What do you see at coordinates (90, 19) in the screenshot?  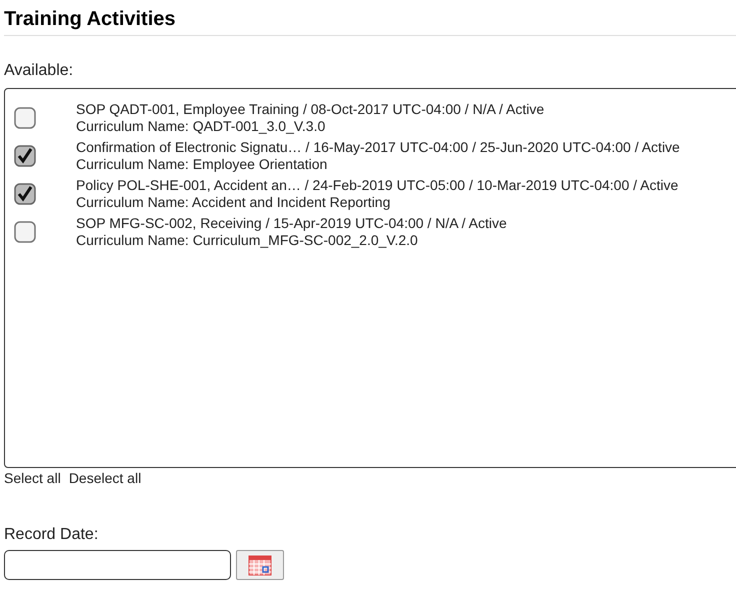 I see `page-title: Training Activities` at bounding box center [90, 19].